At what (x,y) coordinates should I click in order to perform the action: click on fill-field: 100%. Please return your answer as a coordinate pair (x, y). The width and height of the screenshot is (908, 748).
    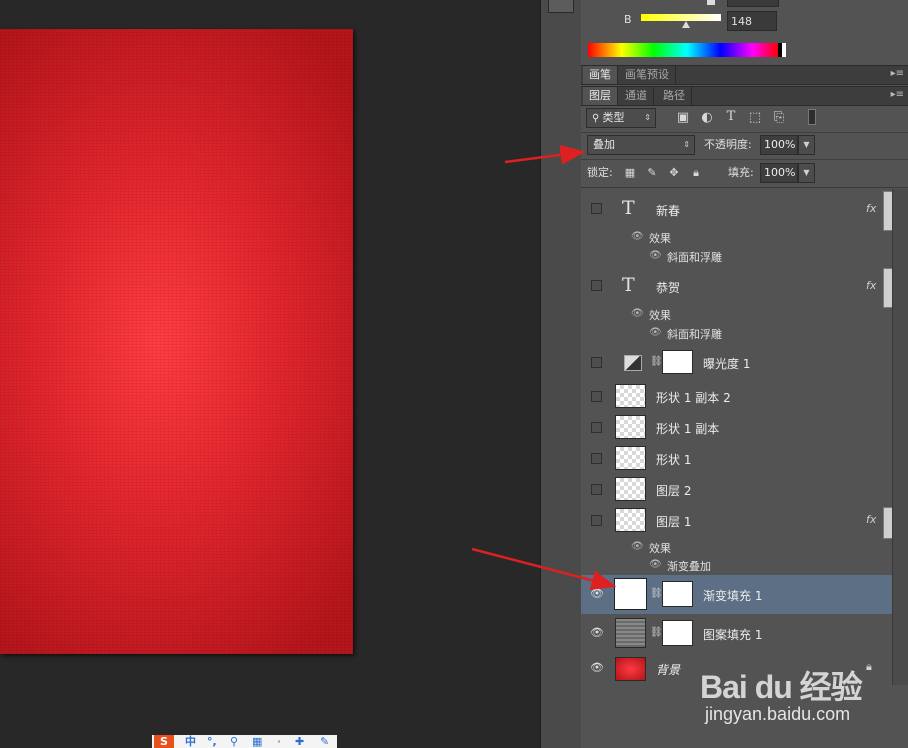
    Looking at the image, I should click on (779, 173).